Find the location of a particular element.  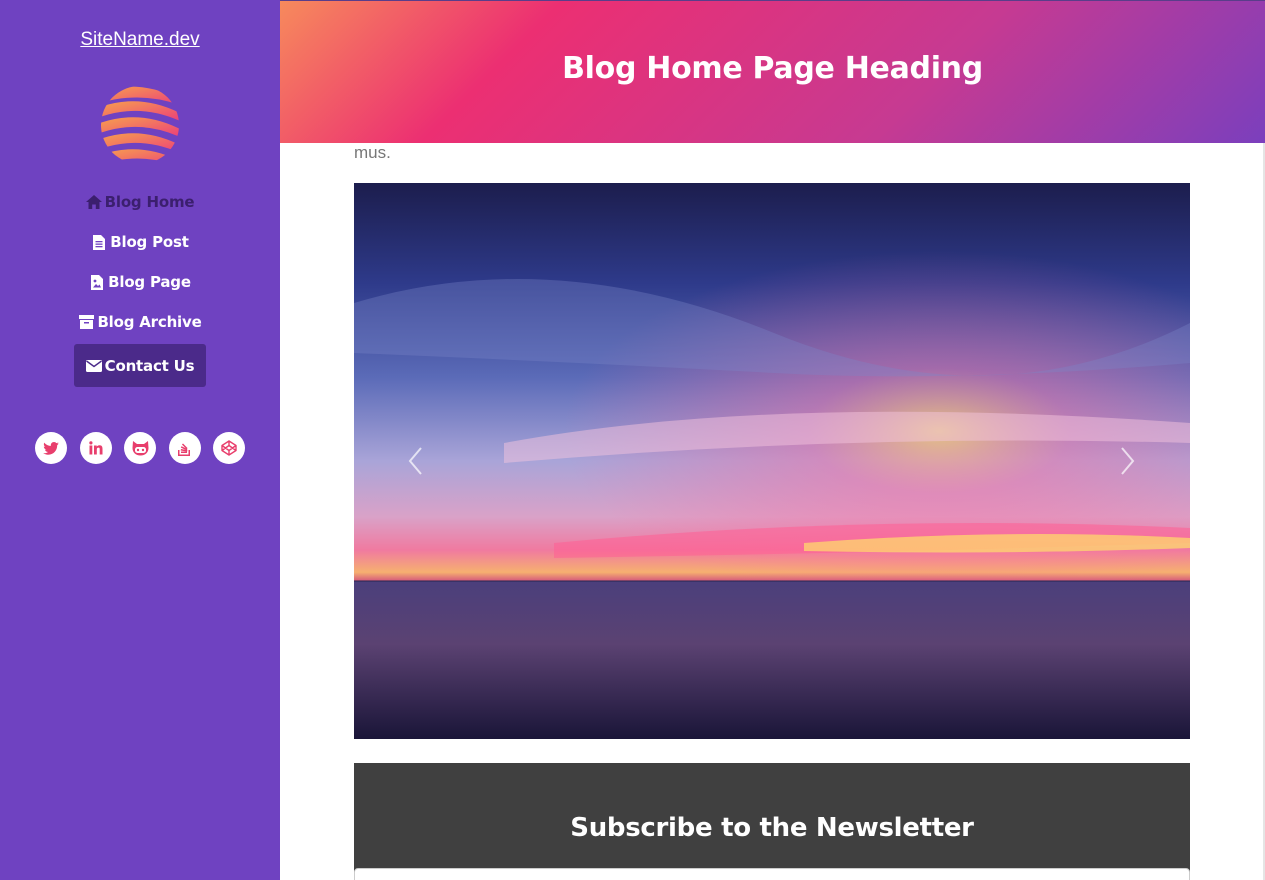

truncated-paragraph: mus. is located at coordinates (372, 152).